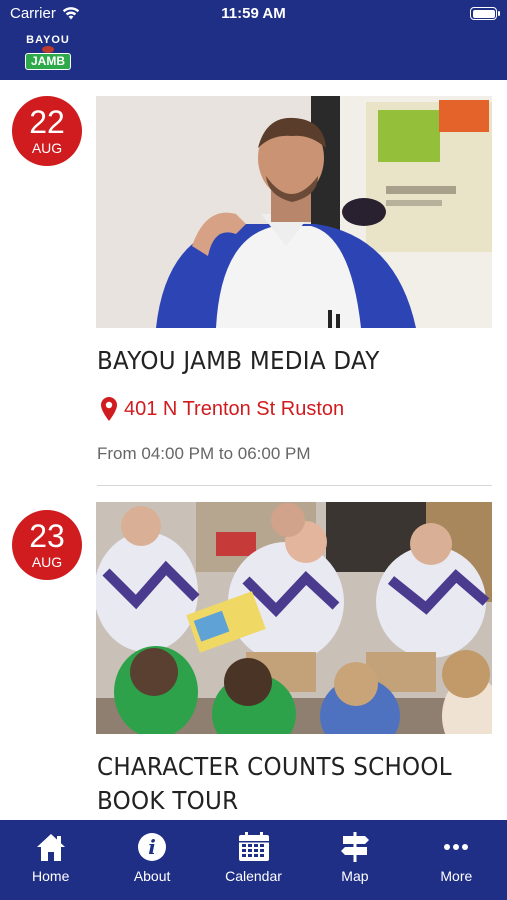 This screenshot has width=507, height=900. I want to click on event-location-text: 401 N Trenton St Ruston, so click(234, 408).